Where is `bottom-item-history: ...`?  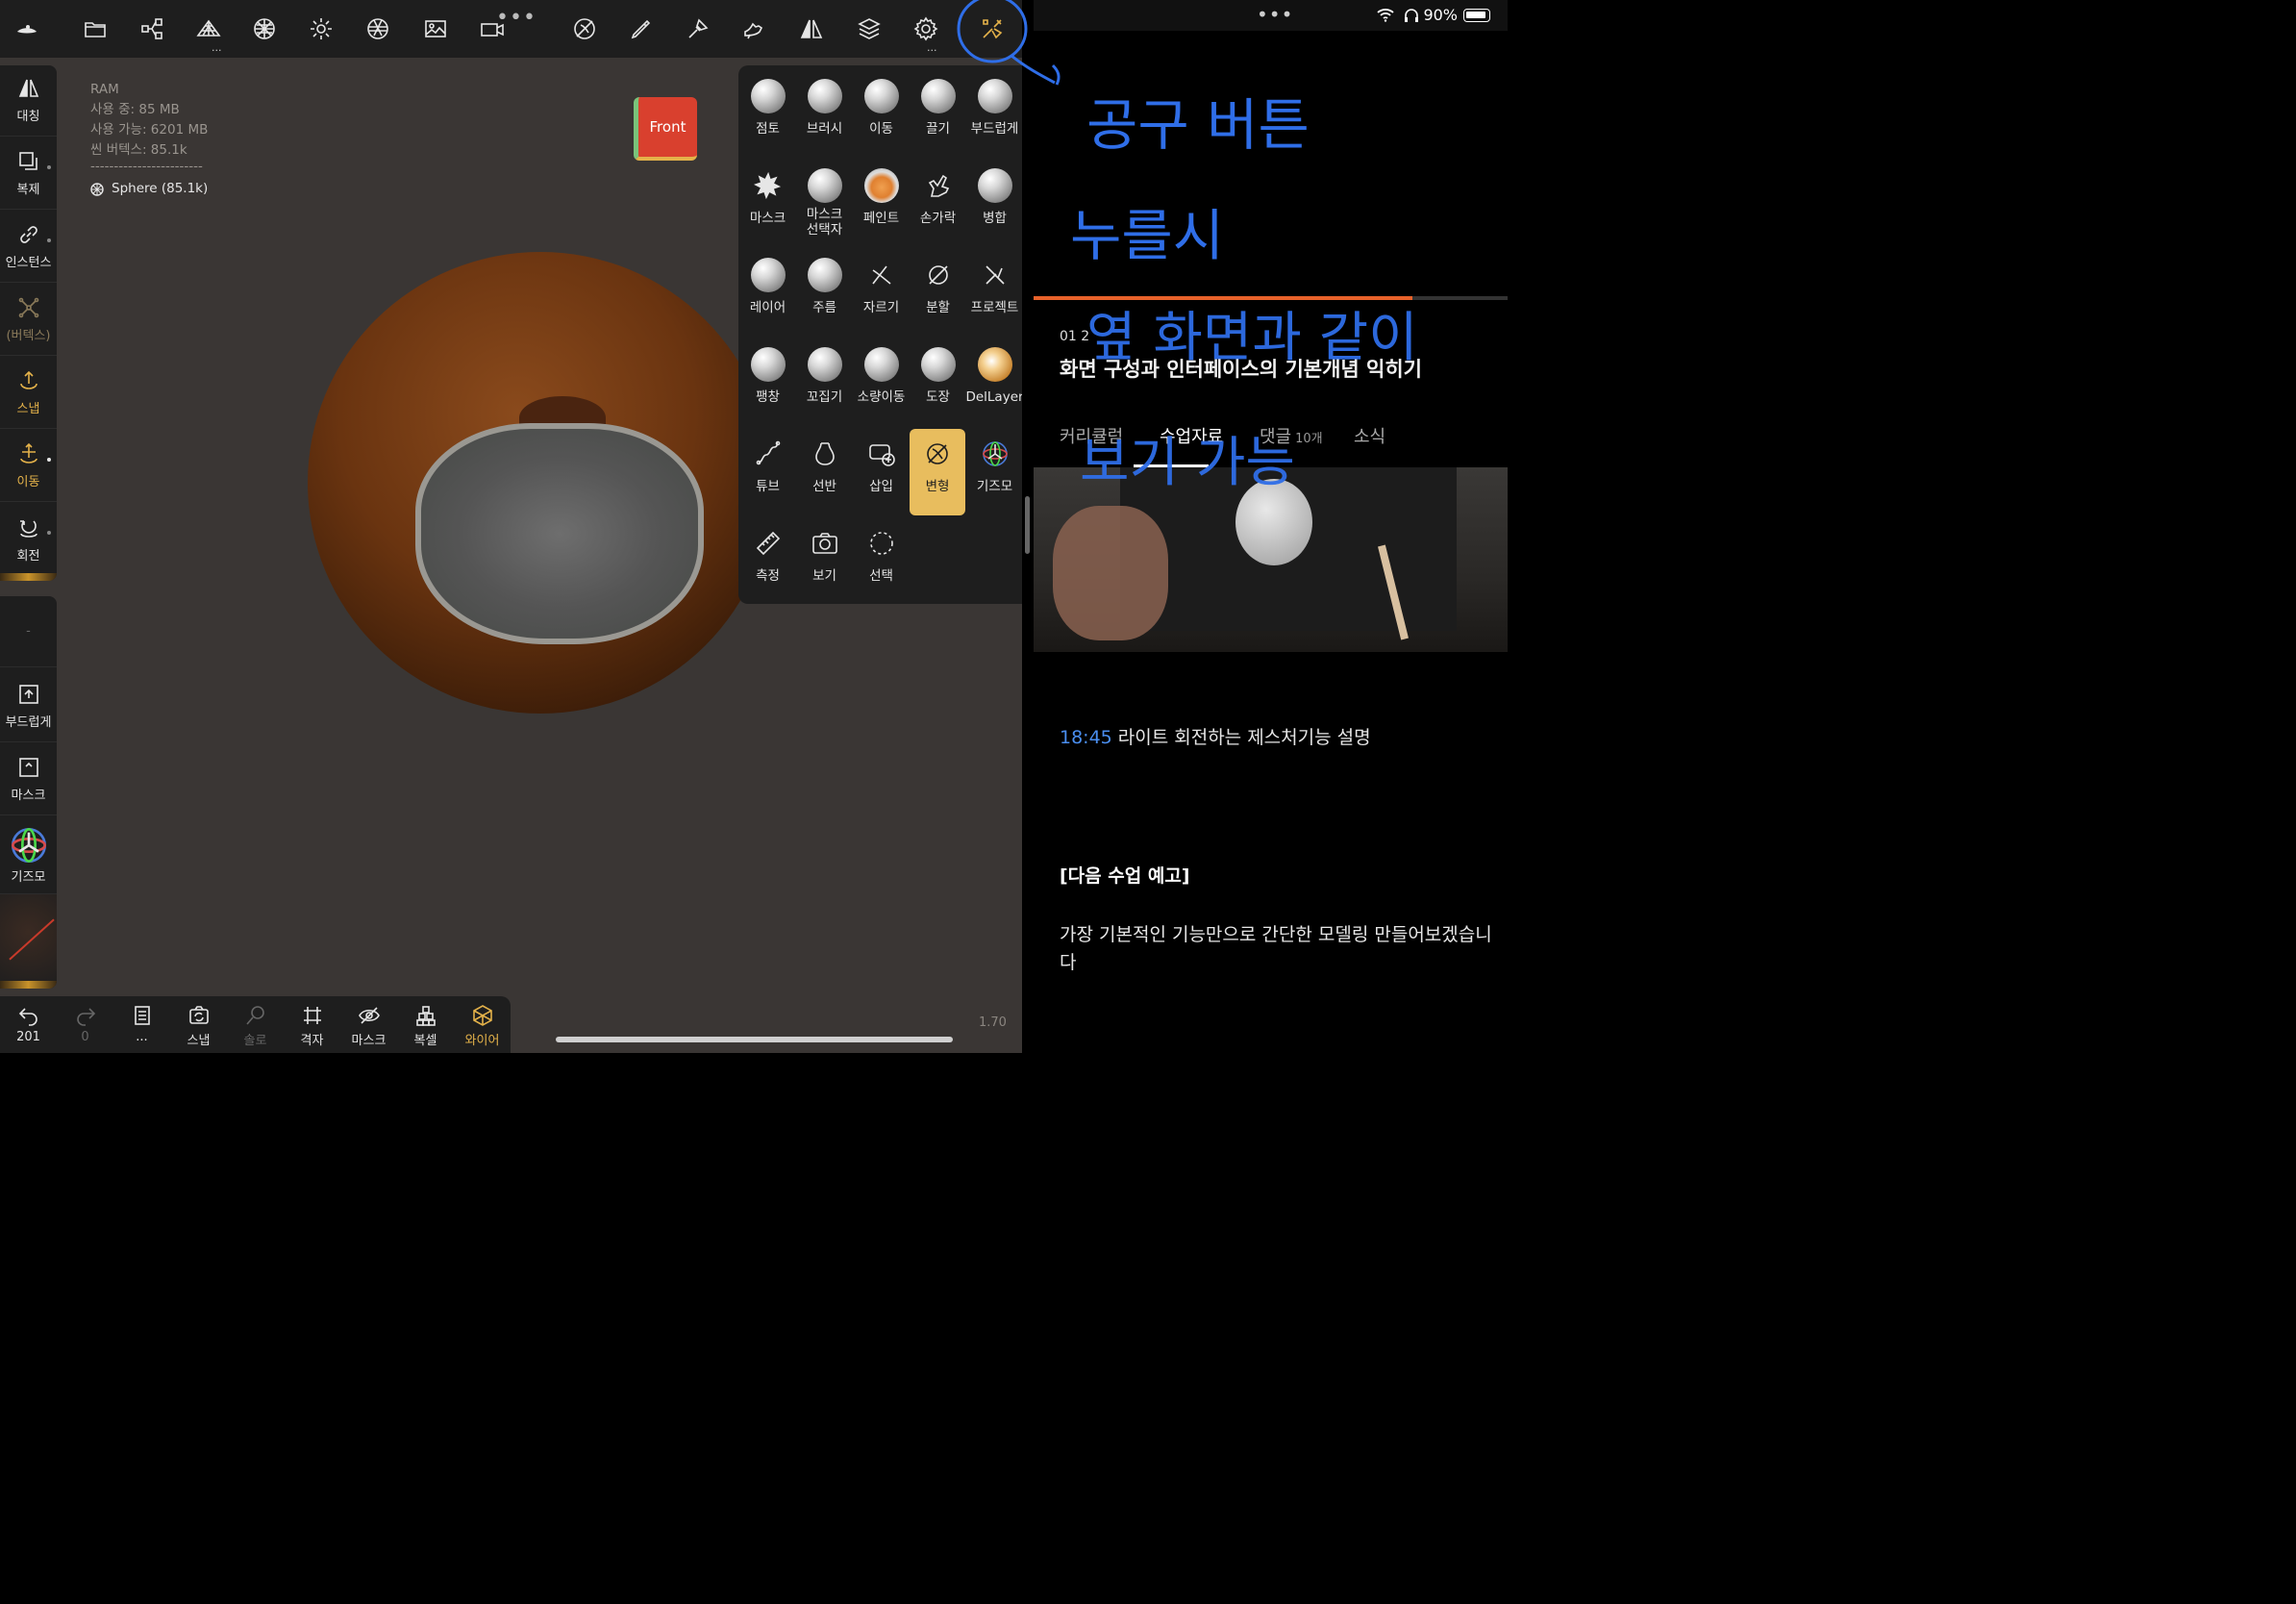 bottom-item-history: ... is located at coordinates (141, 1028).